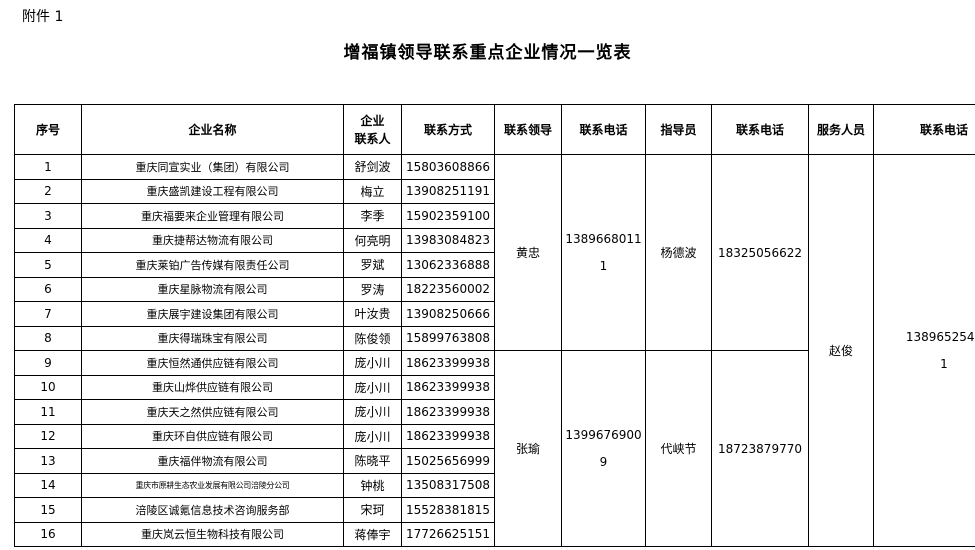 This screenshot has width=975, height=550. I want to click on header-guide: 指导员, so click(678, 129).